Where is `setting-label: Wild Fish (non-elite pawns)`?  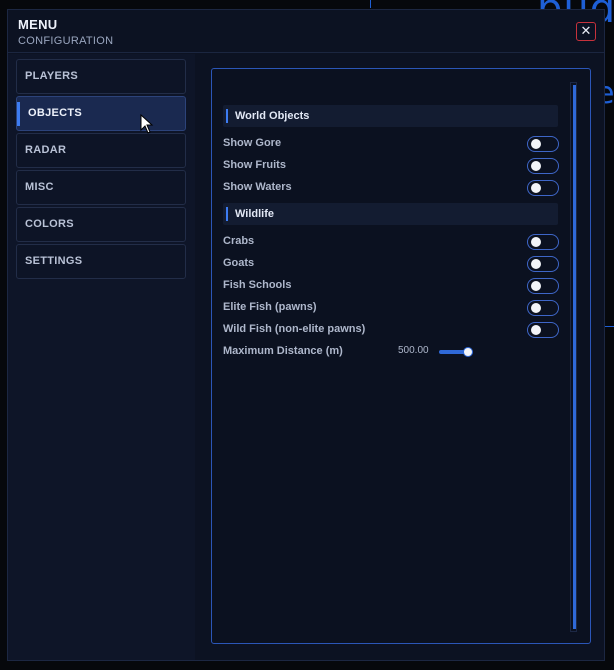 setting-label: Wild Fish (non-elite pawns) is located at coordinates (294, 329).